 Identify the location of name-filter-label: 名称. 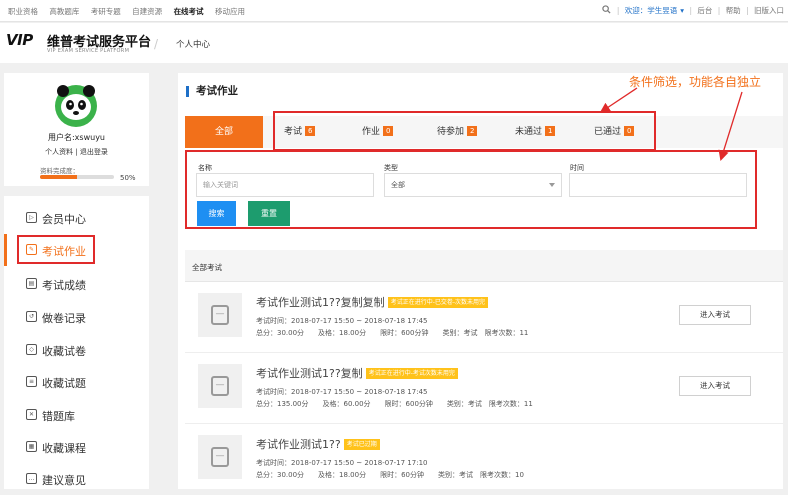
(205, 168).